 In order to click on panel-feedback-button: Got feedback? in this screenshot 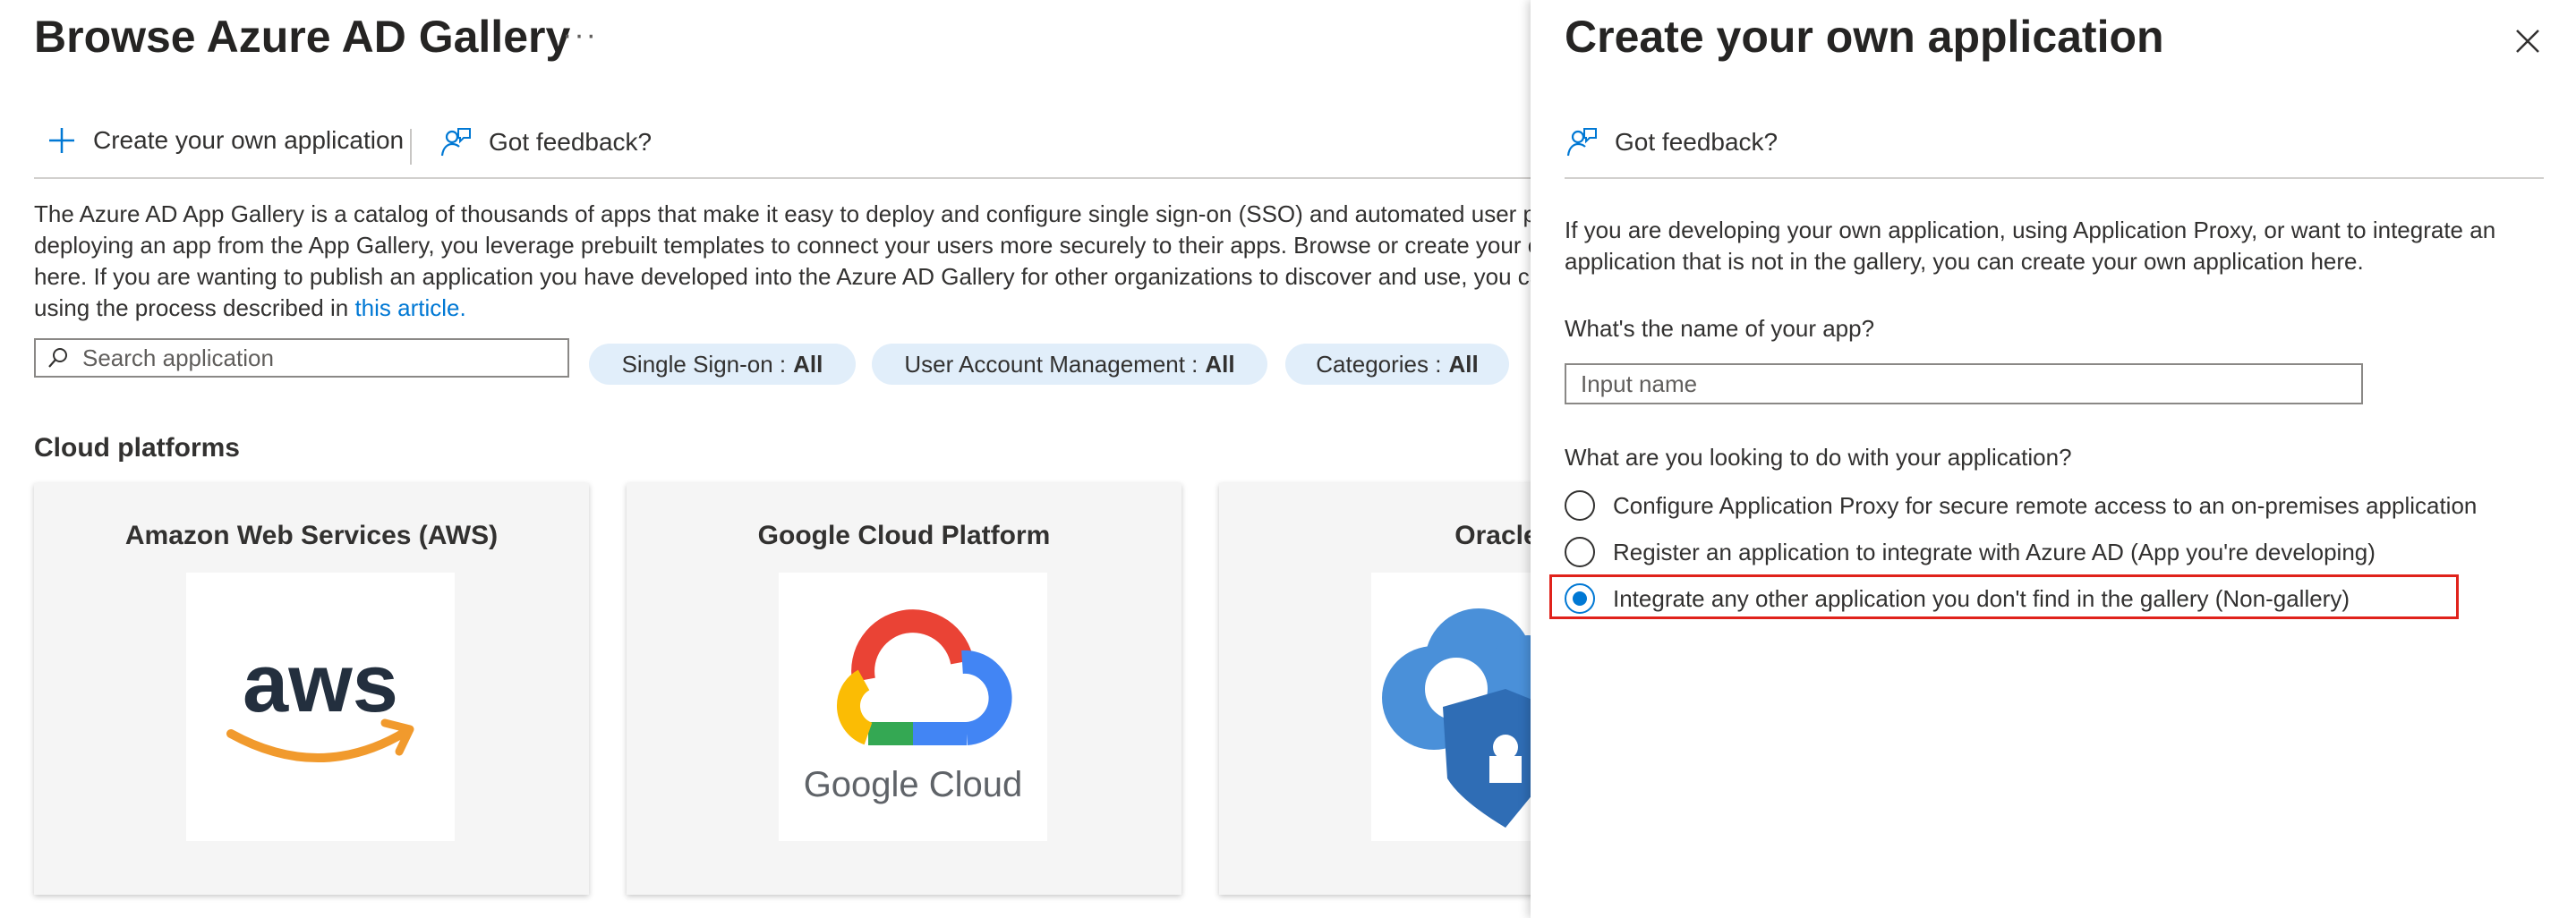, I will do `click(1671, 142)`.